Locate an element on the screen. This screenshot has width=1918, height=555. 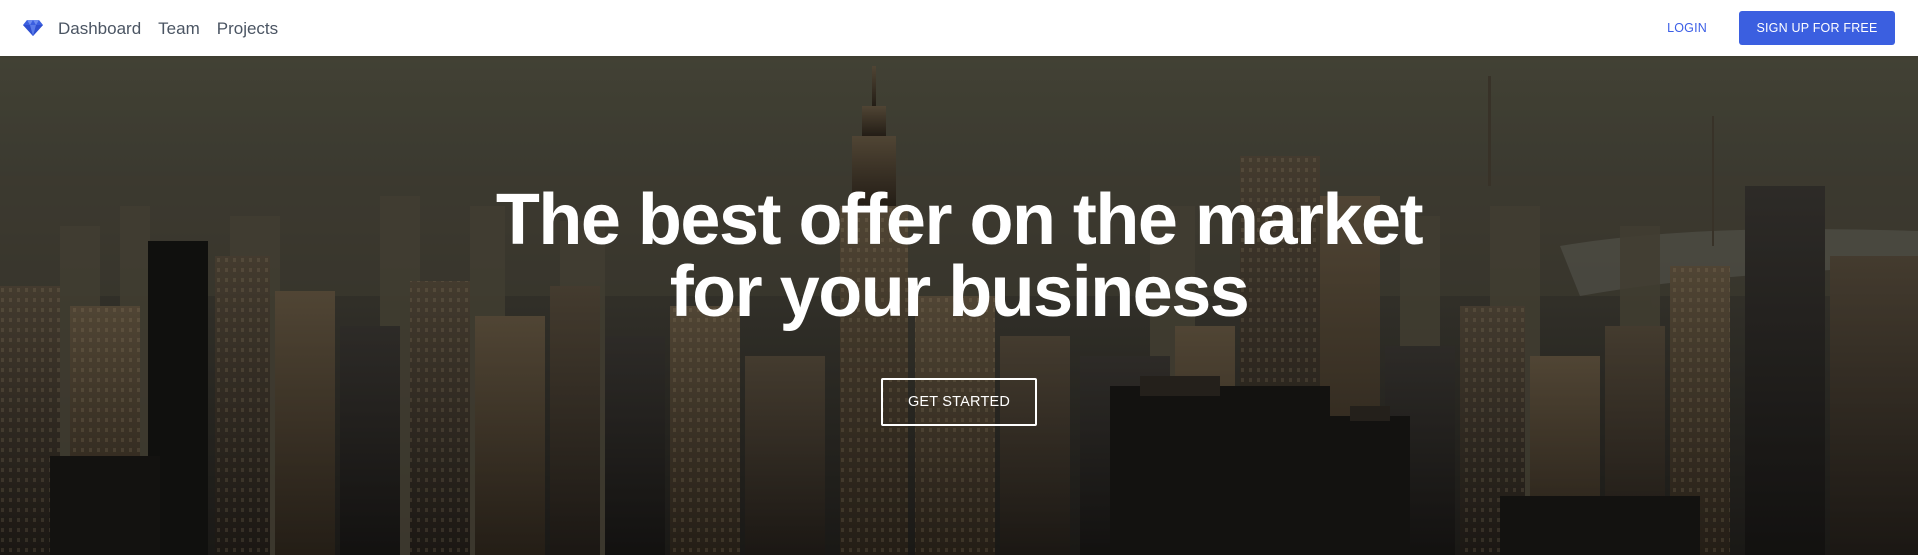
signup-button: SIGN UP FOR FREE is located at coordinates (1817, 28).